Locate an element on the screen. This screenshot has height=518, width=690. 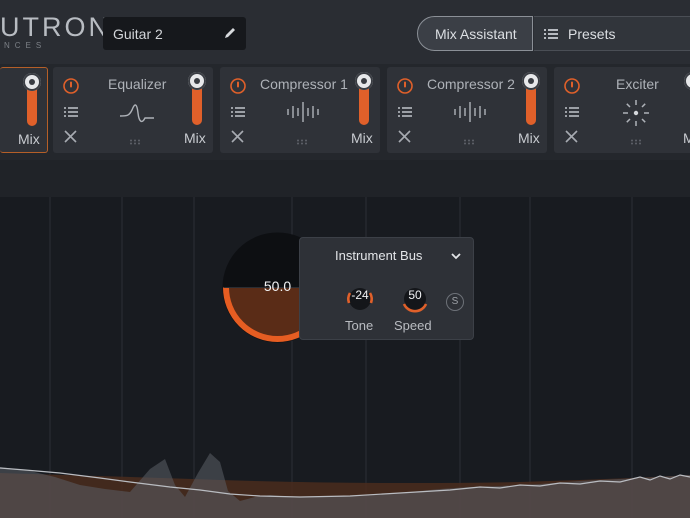
module-title: Compressor 2 is located at coordinates (471, 84).